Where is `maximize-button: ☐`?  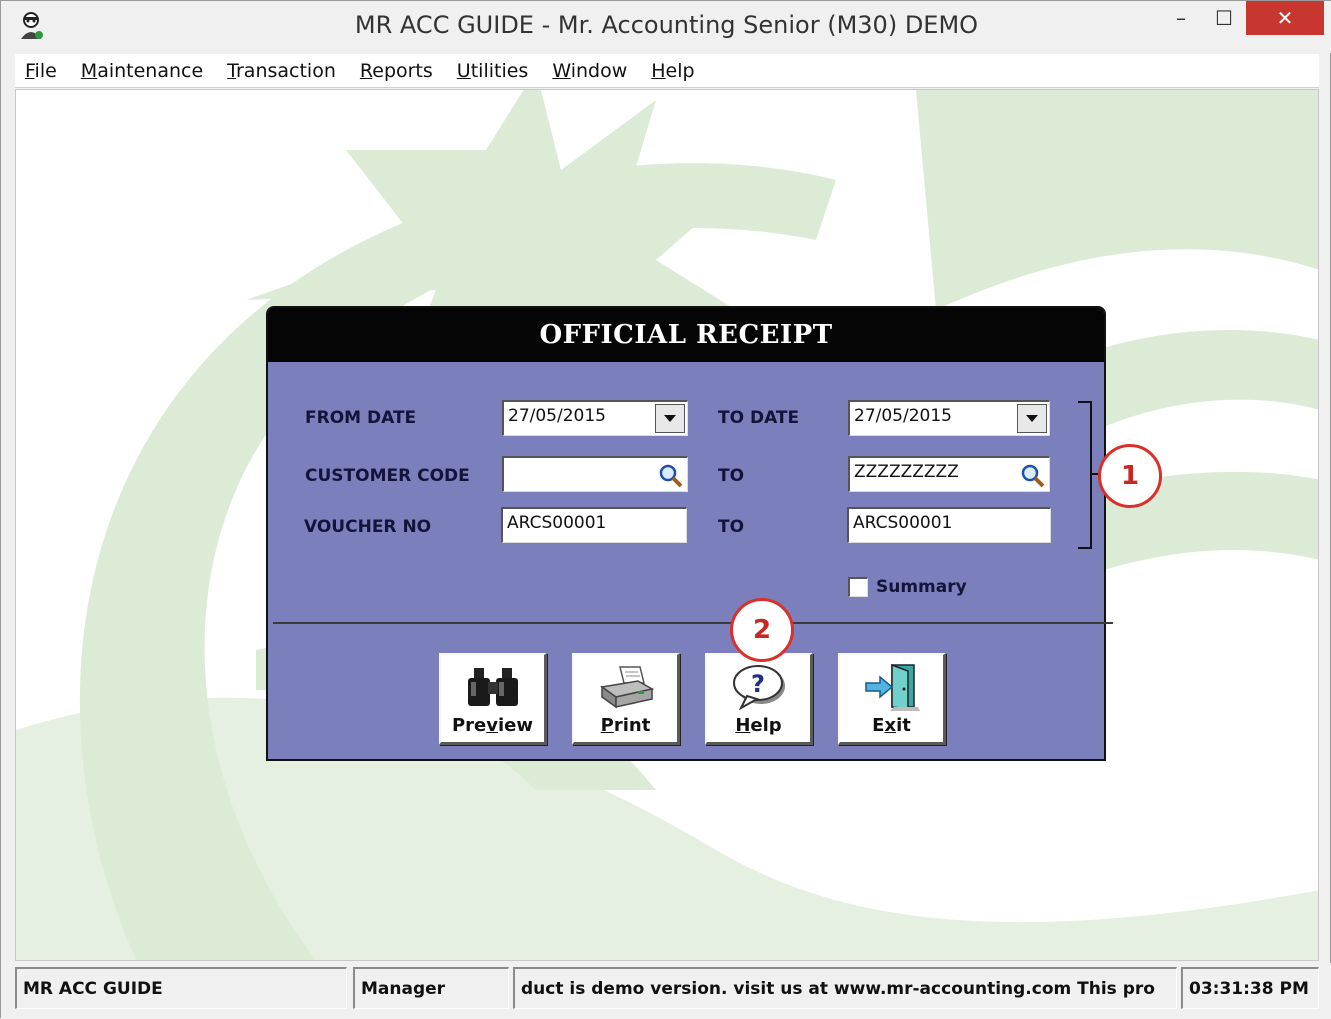 maximize-button: ☐ is located at coordinates (1224, 18).